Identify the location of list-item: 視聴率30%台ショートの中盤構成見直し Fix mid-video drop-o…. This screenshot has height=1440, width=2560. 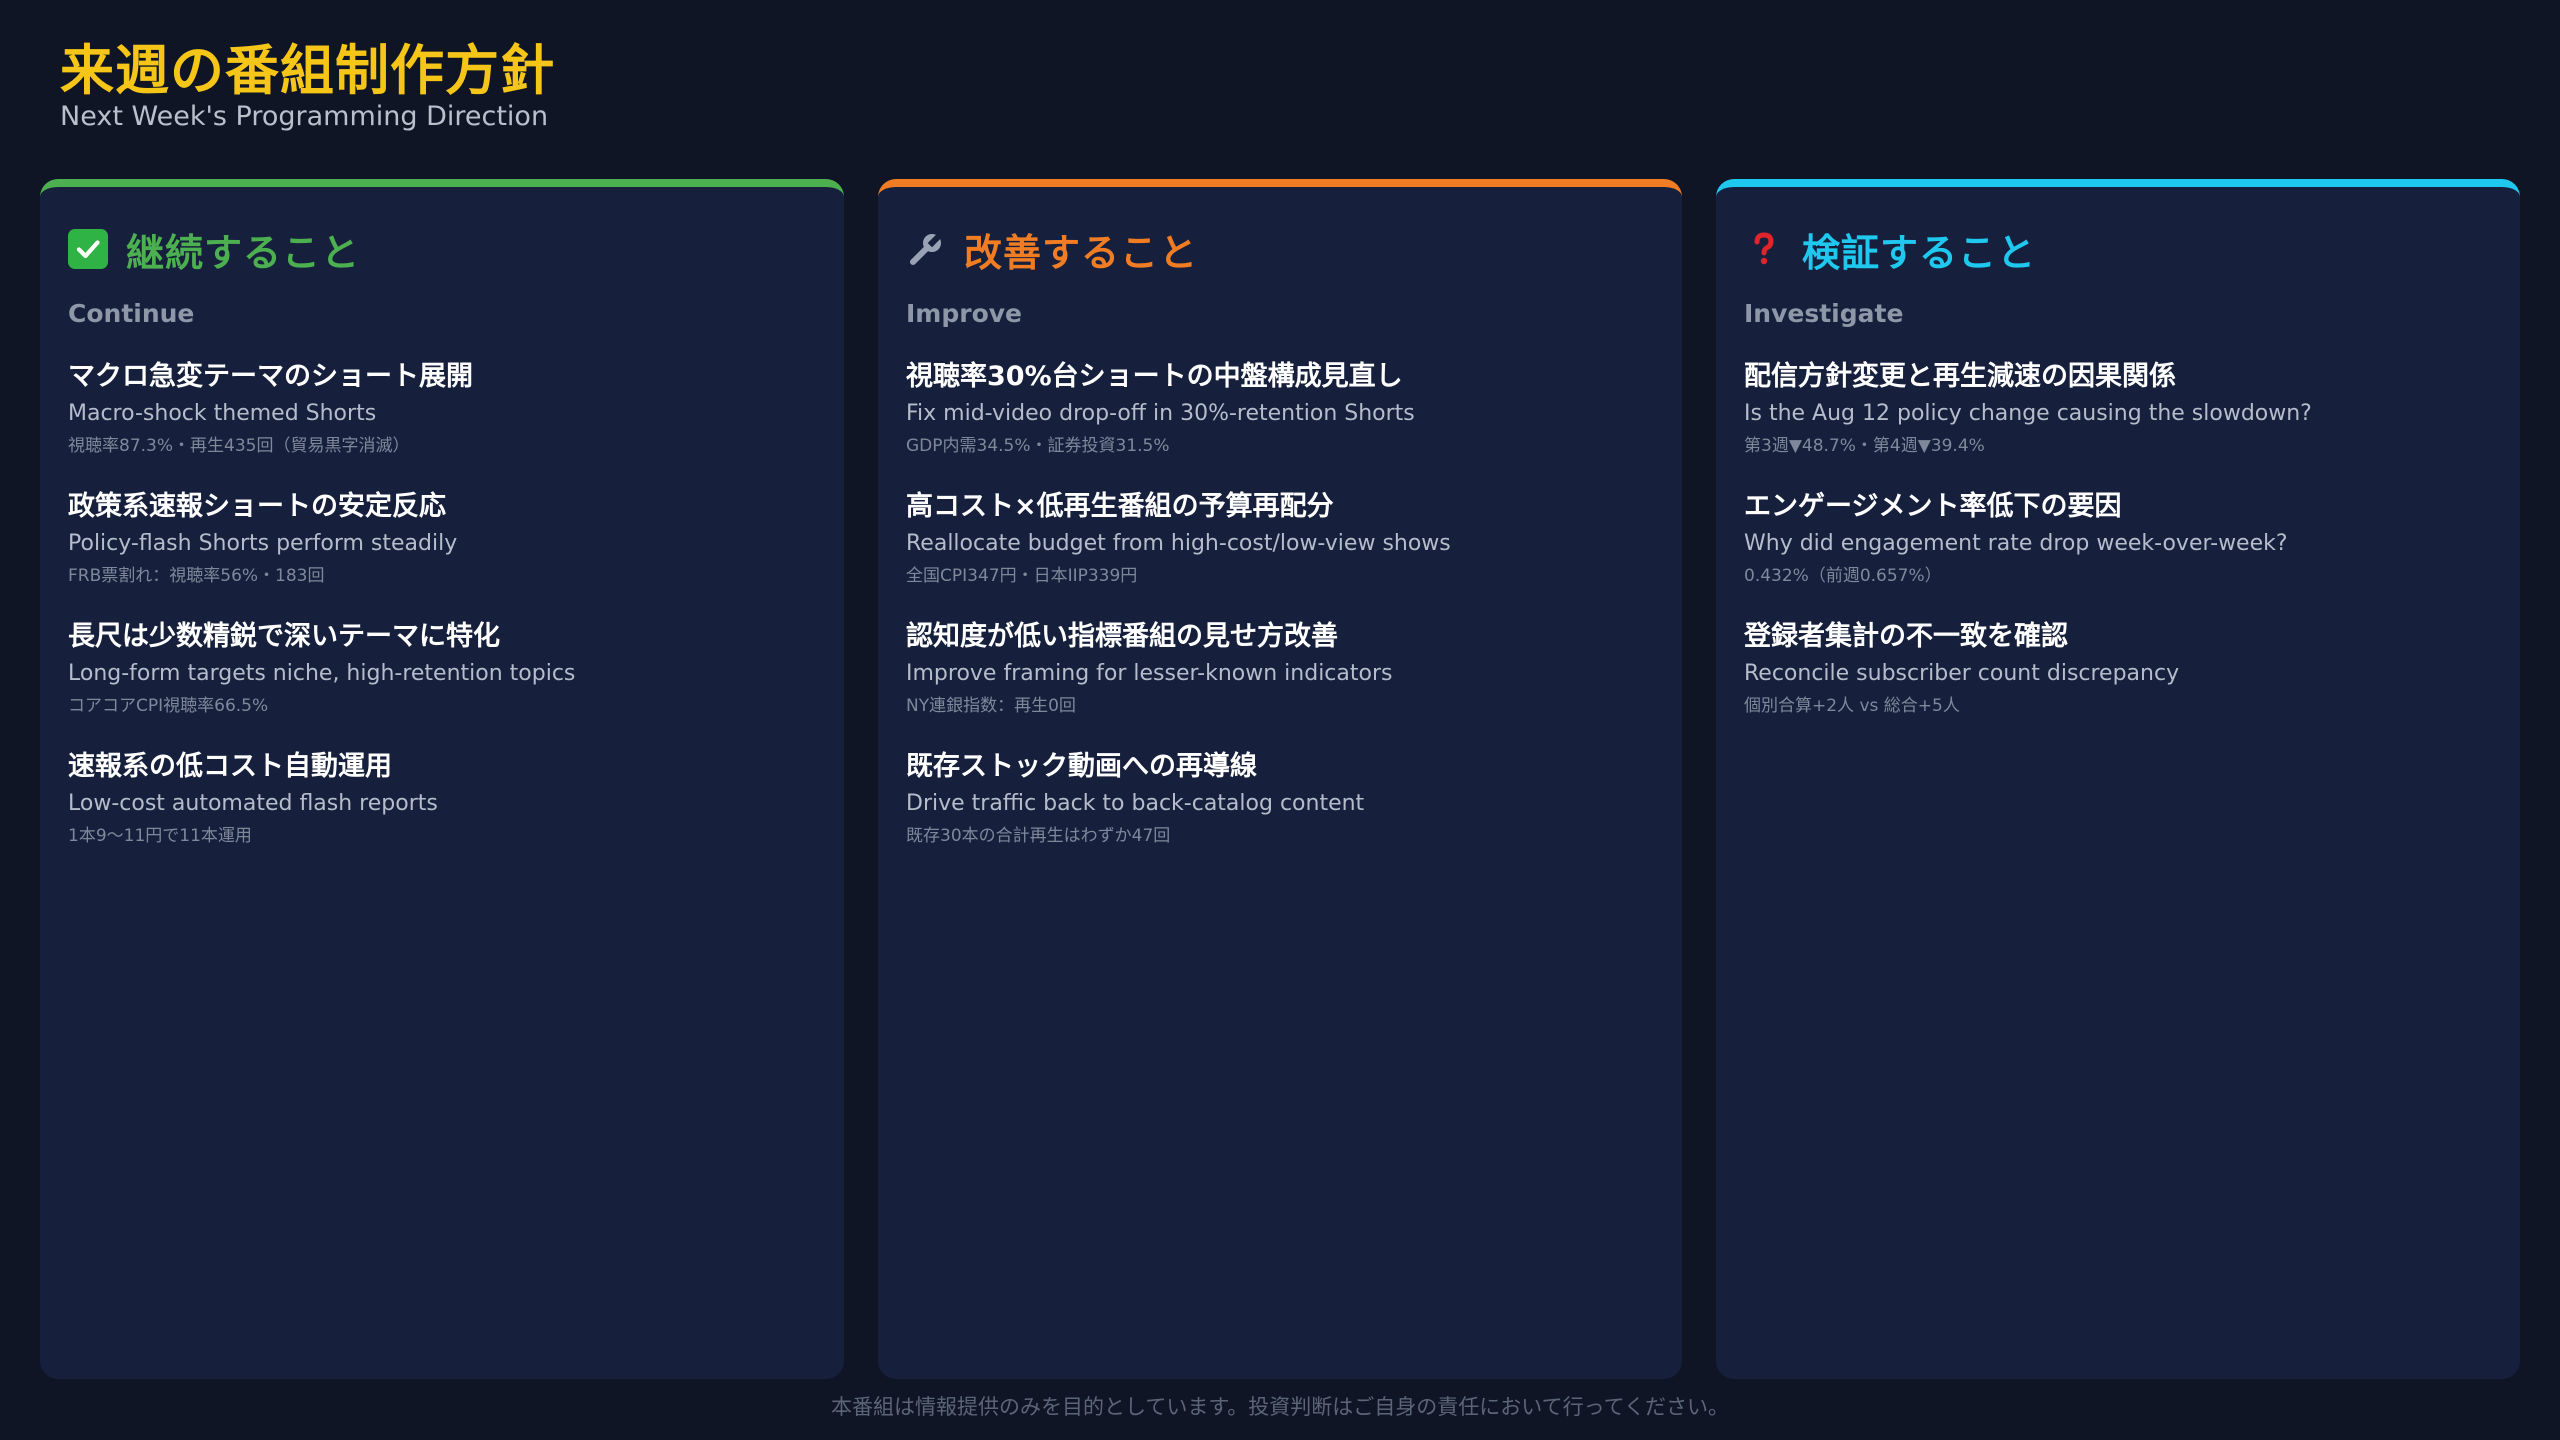
(1280, 411).